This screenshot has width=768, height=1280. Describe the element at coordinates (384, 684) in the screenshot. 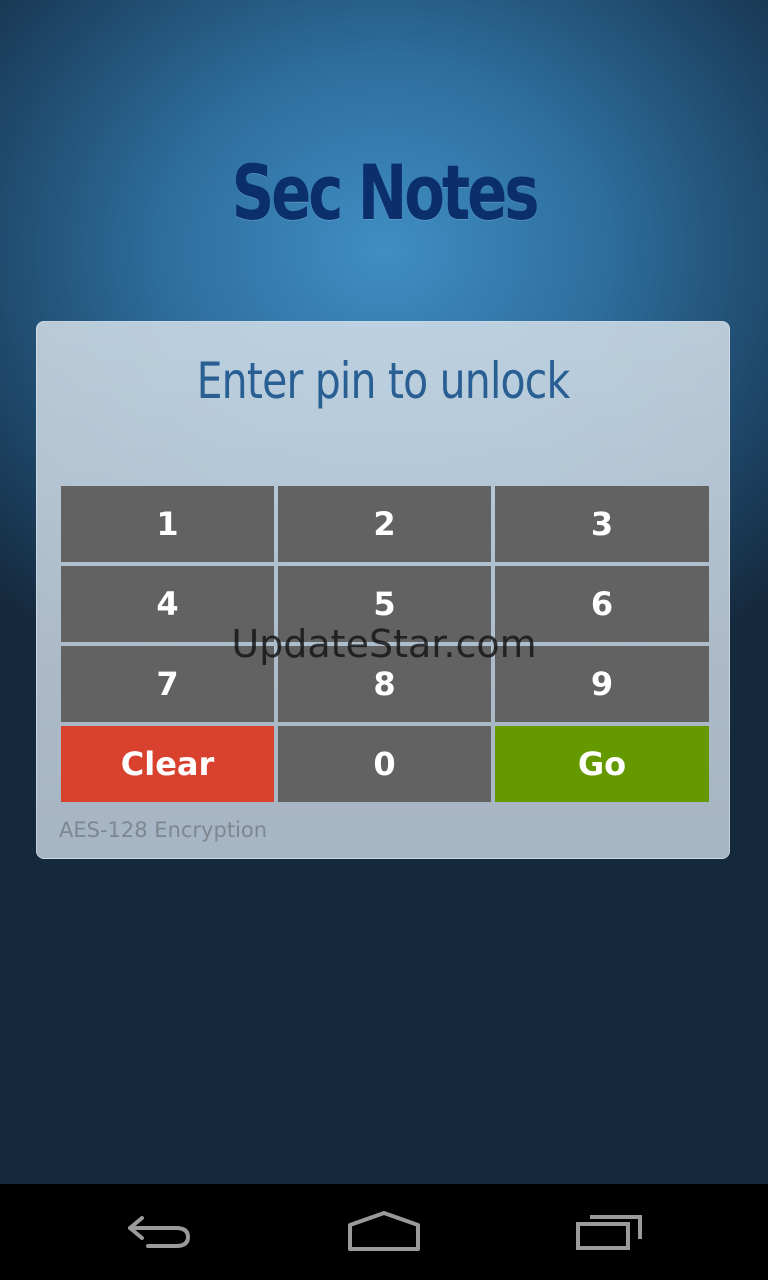

I see `key-8: 8` at that location.